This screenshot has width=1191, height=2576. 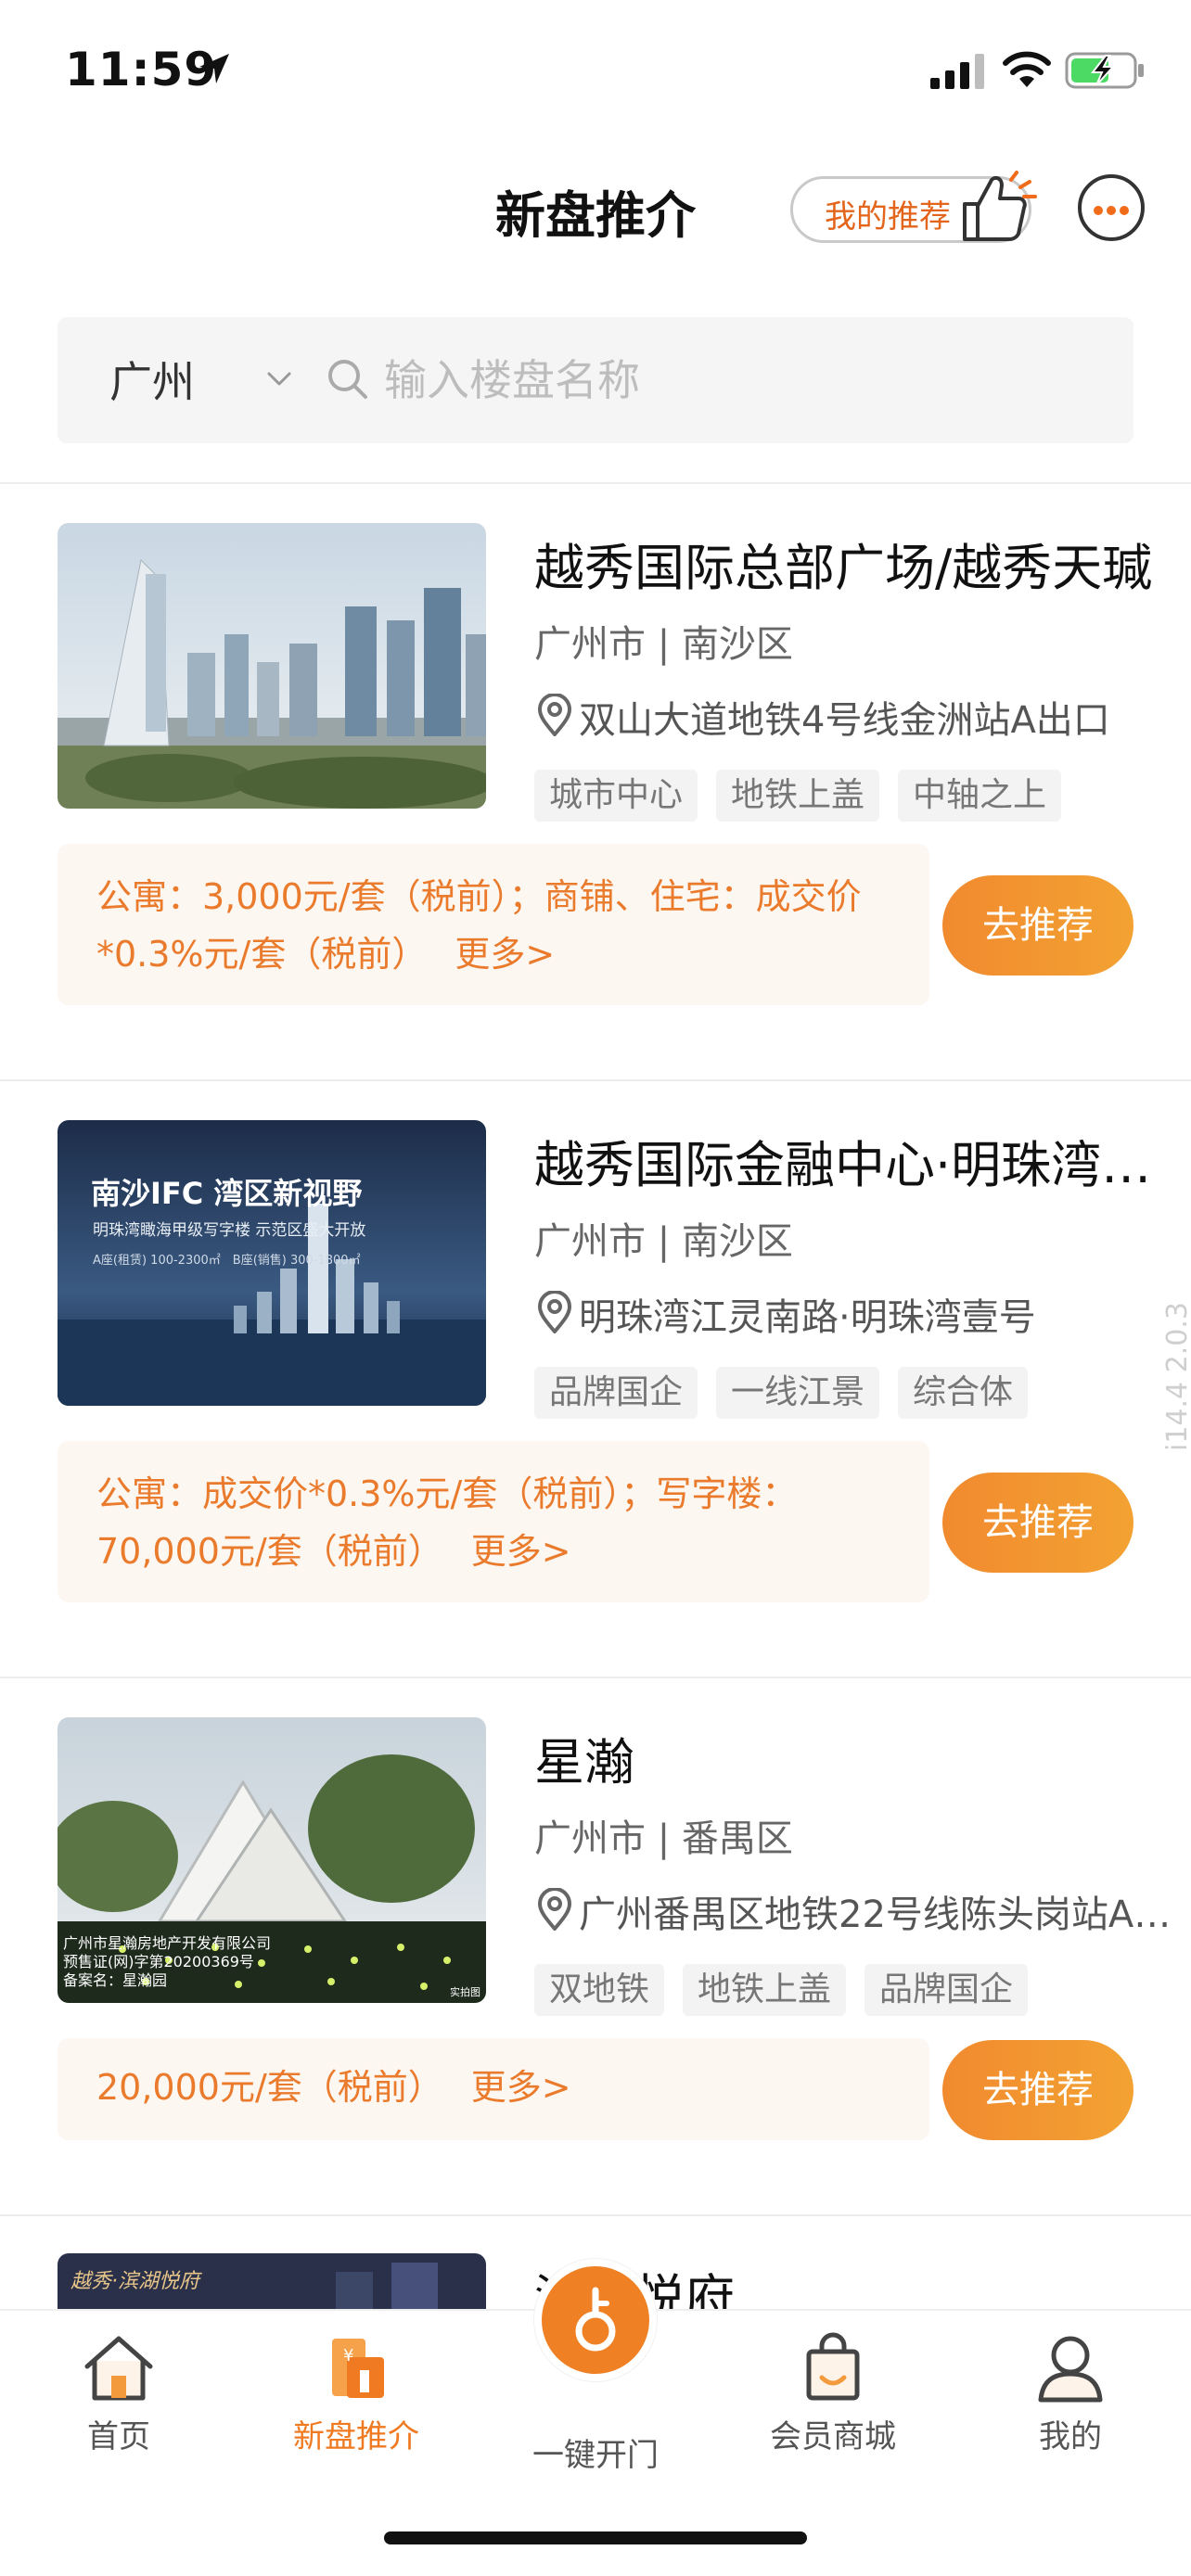 What do you see at coordinates (356, 2406) in the screenshot?
I see `tab-new-homes: ¥ 新盘推介` at bounding box center [356, 2406].